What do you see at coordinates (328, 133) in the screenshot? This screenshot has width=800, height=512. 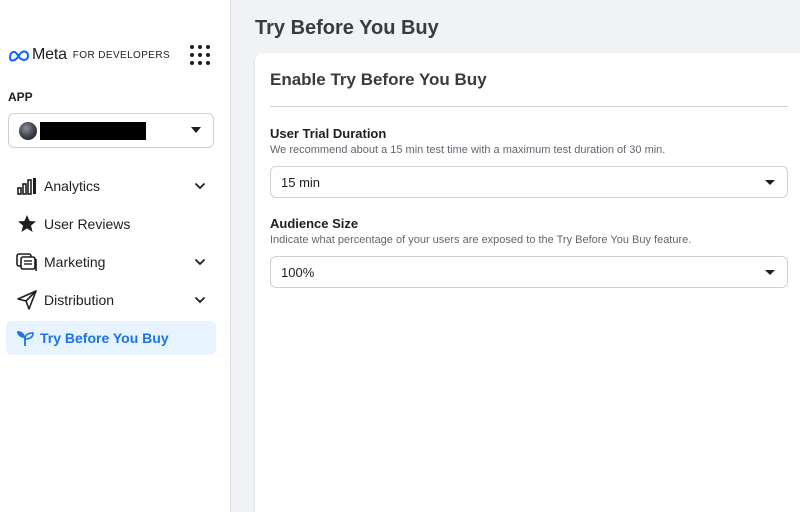 I see `trial-duration-label: User Trial Duration` at bounding box center [328, 133].